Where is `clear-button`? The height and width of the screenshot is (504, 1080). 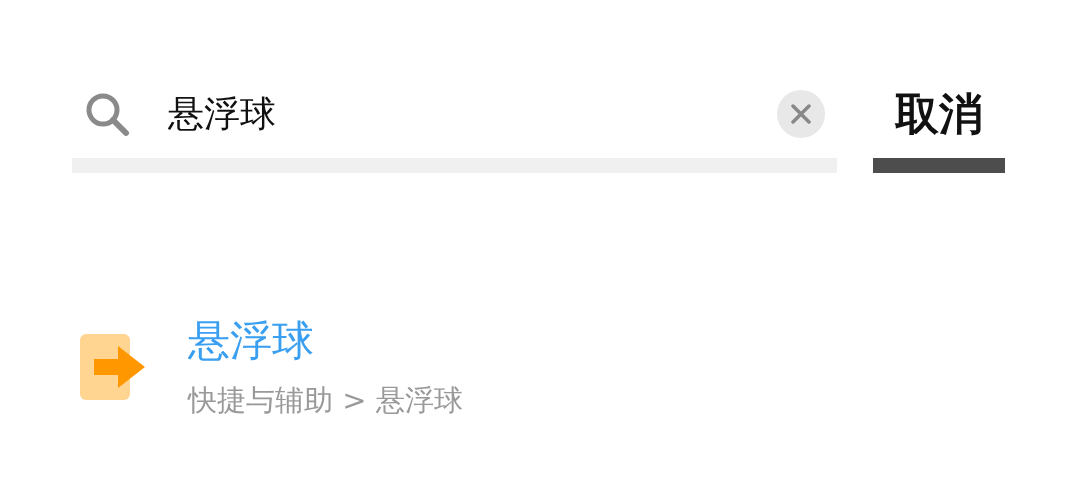 clear-button is located at coordinates (801, 114).